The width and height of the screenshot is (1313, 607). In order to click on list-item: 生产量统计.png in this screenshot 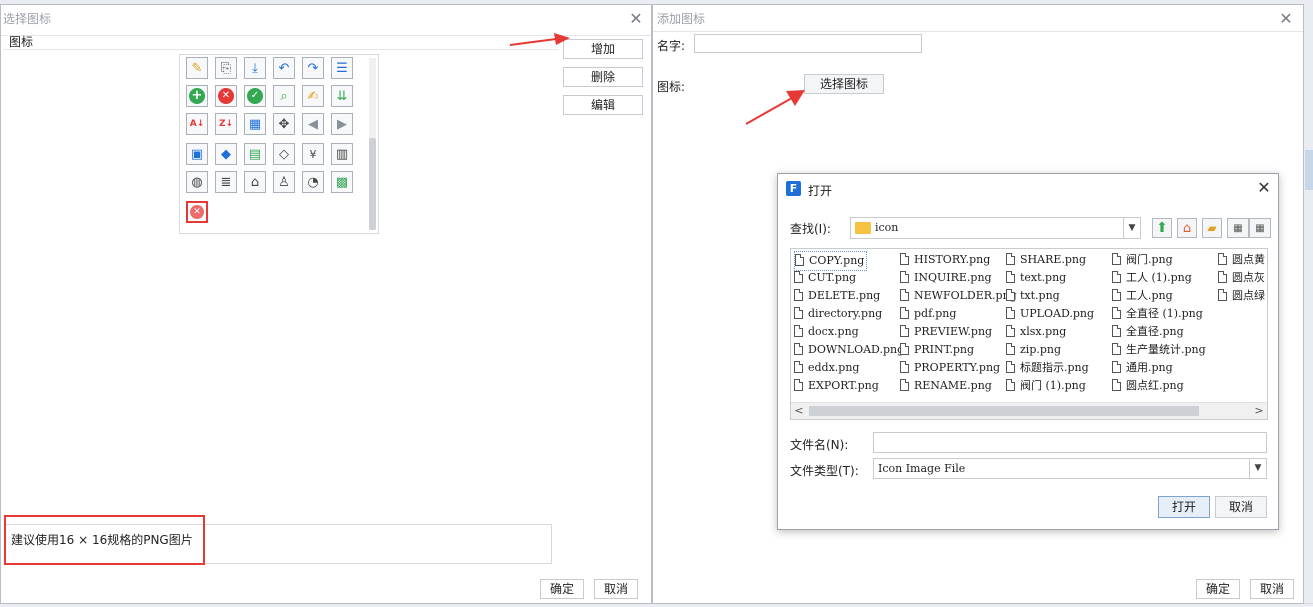, I will do `click(1159, 350)`.